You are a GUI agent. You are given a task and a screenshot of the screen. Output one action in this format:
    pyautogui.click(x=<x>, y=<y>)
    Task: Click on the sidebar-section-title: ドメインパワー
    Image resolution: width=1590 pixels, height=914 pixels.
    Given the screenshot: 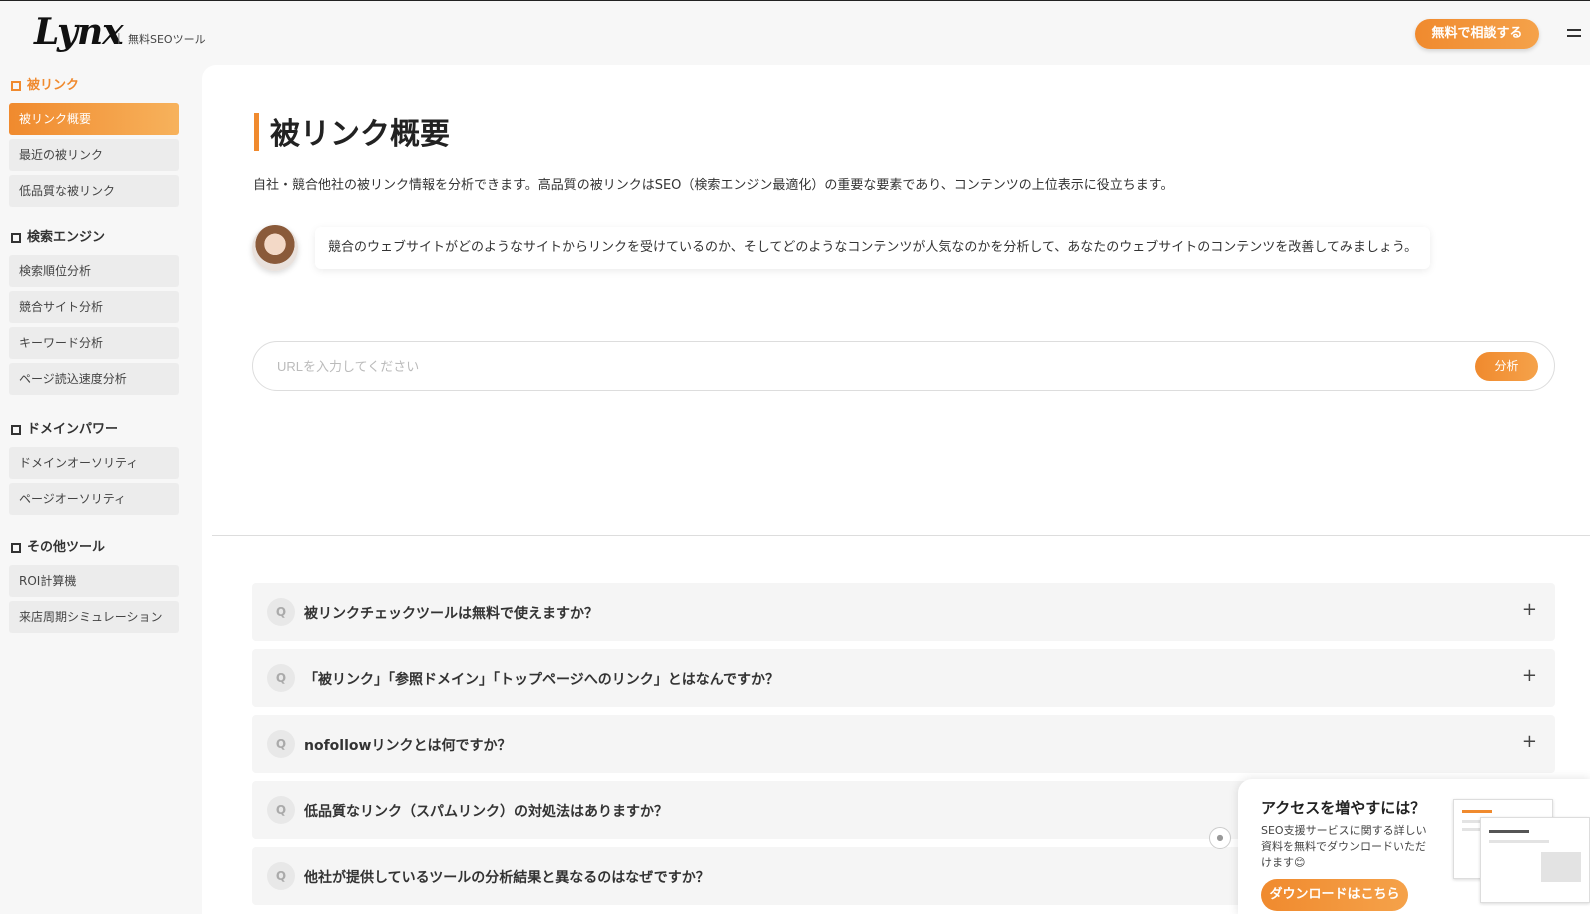 What is the action you would take?
    pyautogui.click(x=73, y=429)
    